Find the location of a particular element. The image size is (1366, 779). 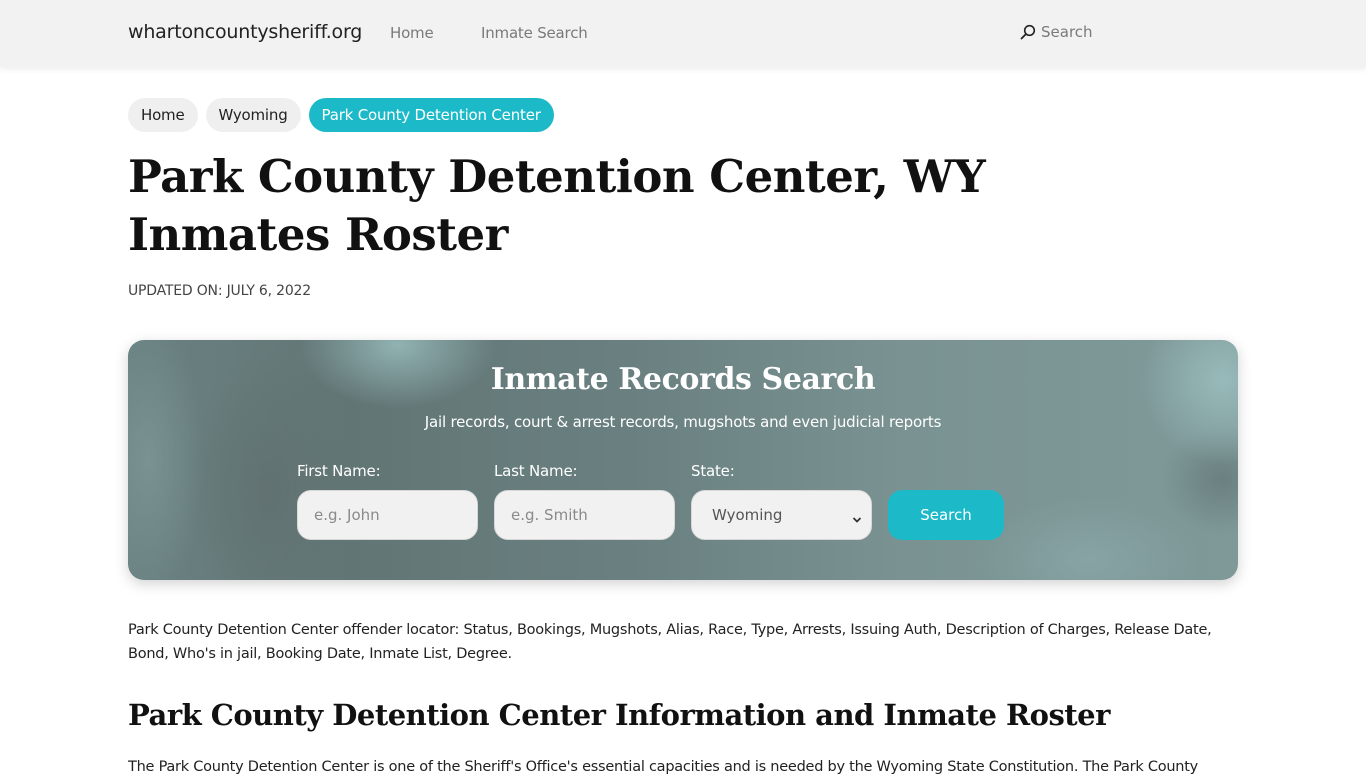

first-name-label: First Name: is located at coordinates (339, 471).